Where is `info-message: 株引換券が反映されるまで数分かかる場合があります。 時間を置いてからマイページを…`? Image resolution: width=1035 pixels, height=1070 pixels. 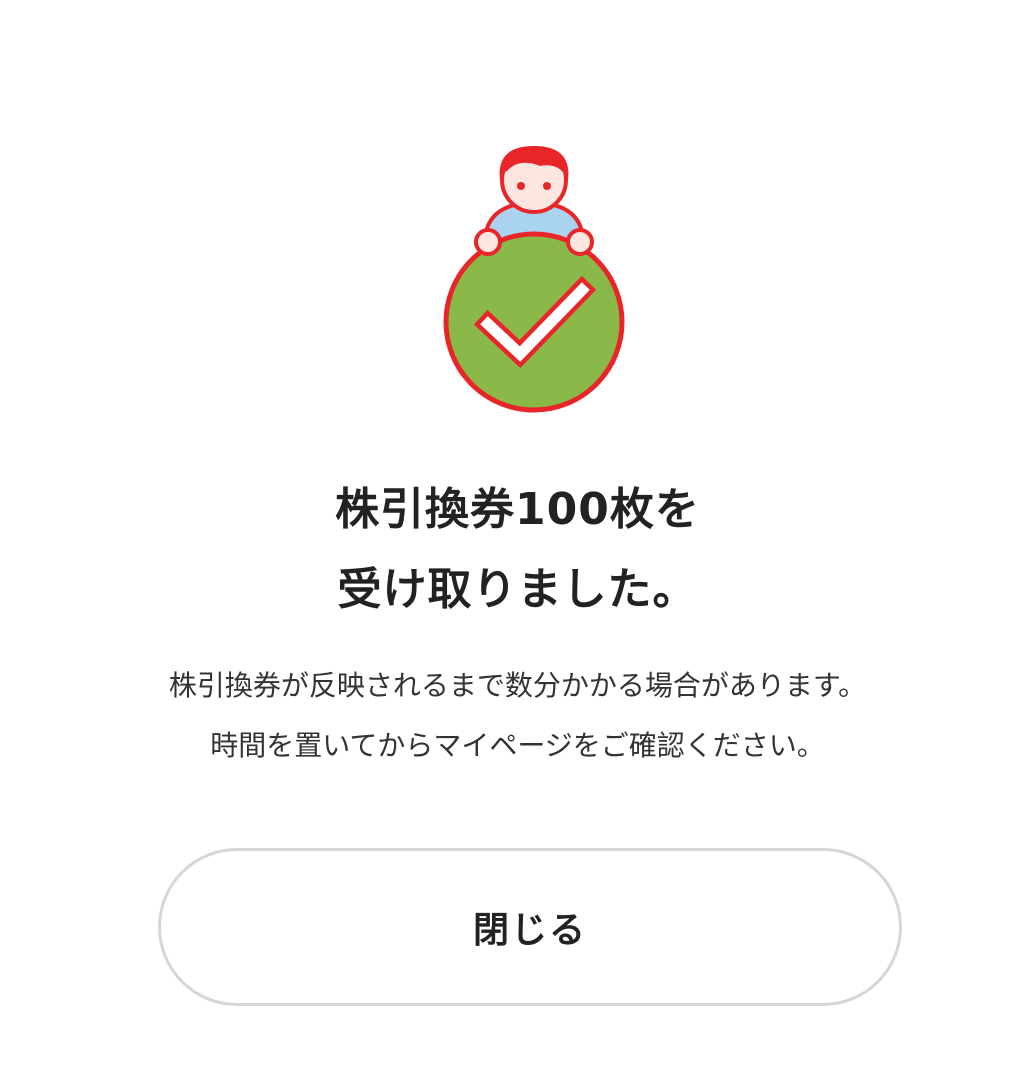
info-message: 株引換券が反映されるまで数分かかる場合があります。 時間を置いてからマイページを… is located at coordinates (517, 716).